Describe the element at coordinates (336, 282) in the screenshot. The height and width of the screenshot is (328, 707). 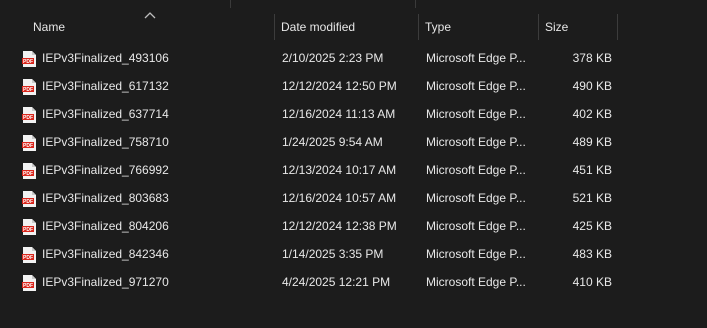
I see `date-modified: 4/24/2025 12:21 PM` at that location.